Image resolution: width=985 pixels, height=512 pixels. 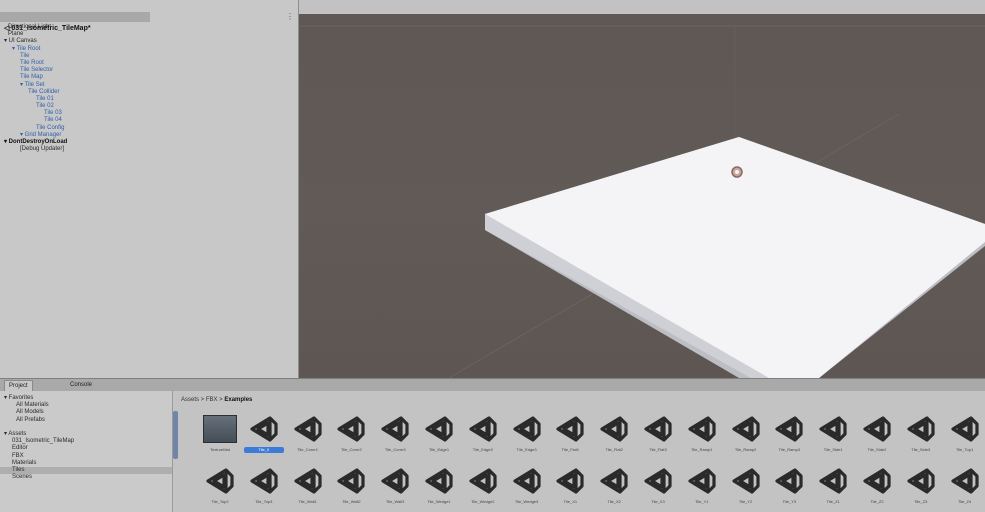 What do you see at coordinates (833, 485) in the screenshot?
I see `asset-tile: Tile_Z1` at bounding box center [833, 485].